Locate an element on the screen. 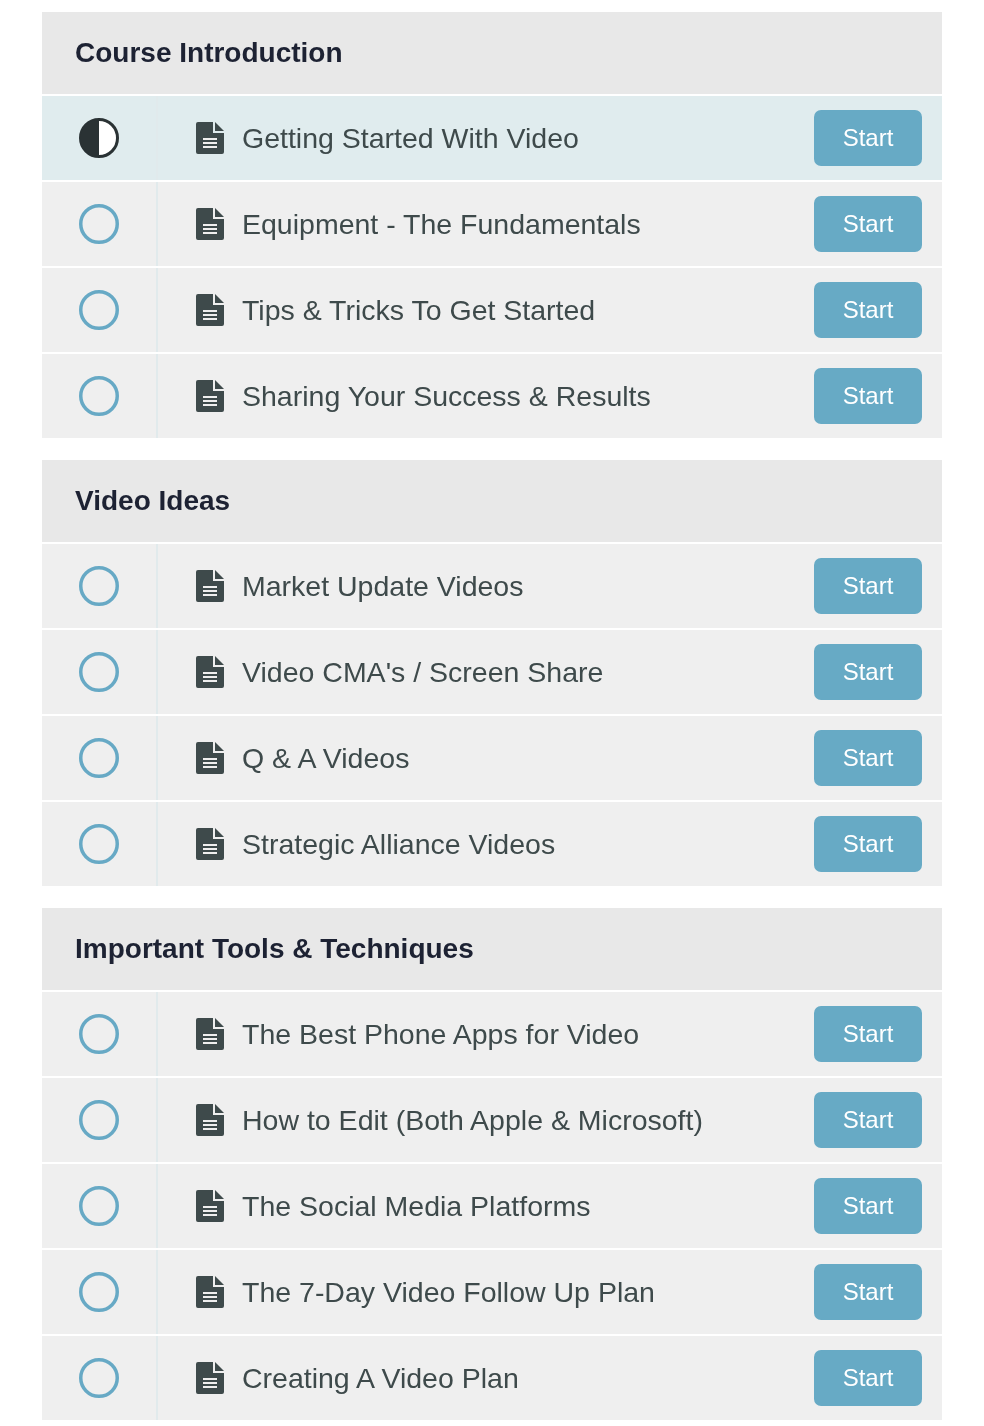 This screenshot has height=1426, width=984. lesson-row: The 7-Day Video Follow Up Plan Start is located at coordinates (492, 1292).